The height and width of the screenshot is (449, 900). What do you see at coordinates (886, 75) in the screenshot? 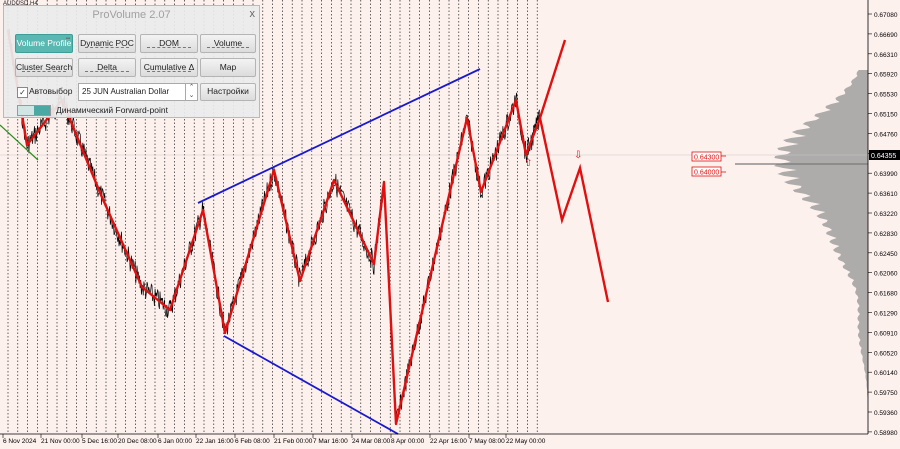
I see `price-tick-label: 0.65920` at bounding box center [886, 75].